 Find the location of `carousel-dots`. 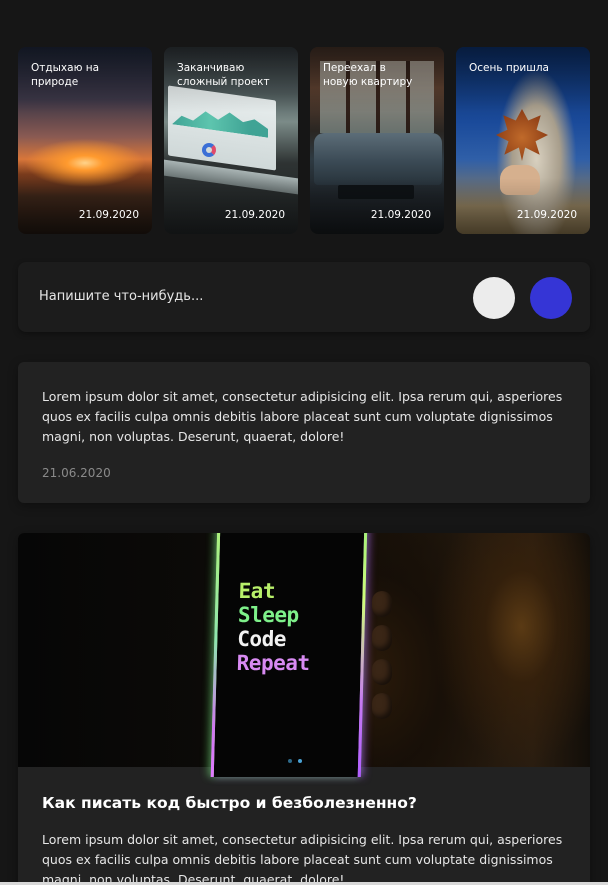

carousel-dots is located at coordinates (295, 761).